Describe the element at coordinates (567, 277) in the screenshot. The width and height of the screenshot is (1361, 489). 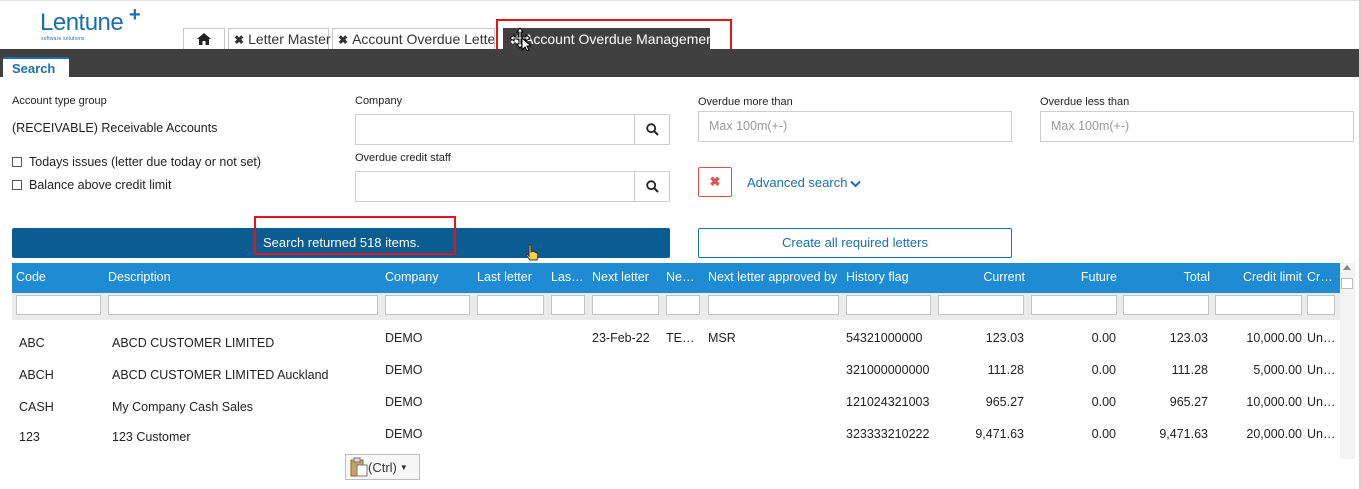
I see `column-header-last-letter-date: Last letter date` at that location.